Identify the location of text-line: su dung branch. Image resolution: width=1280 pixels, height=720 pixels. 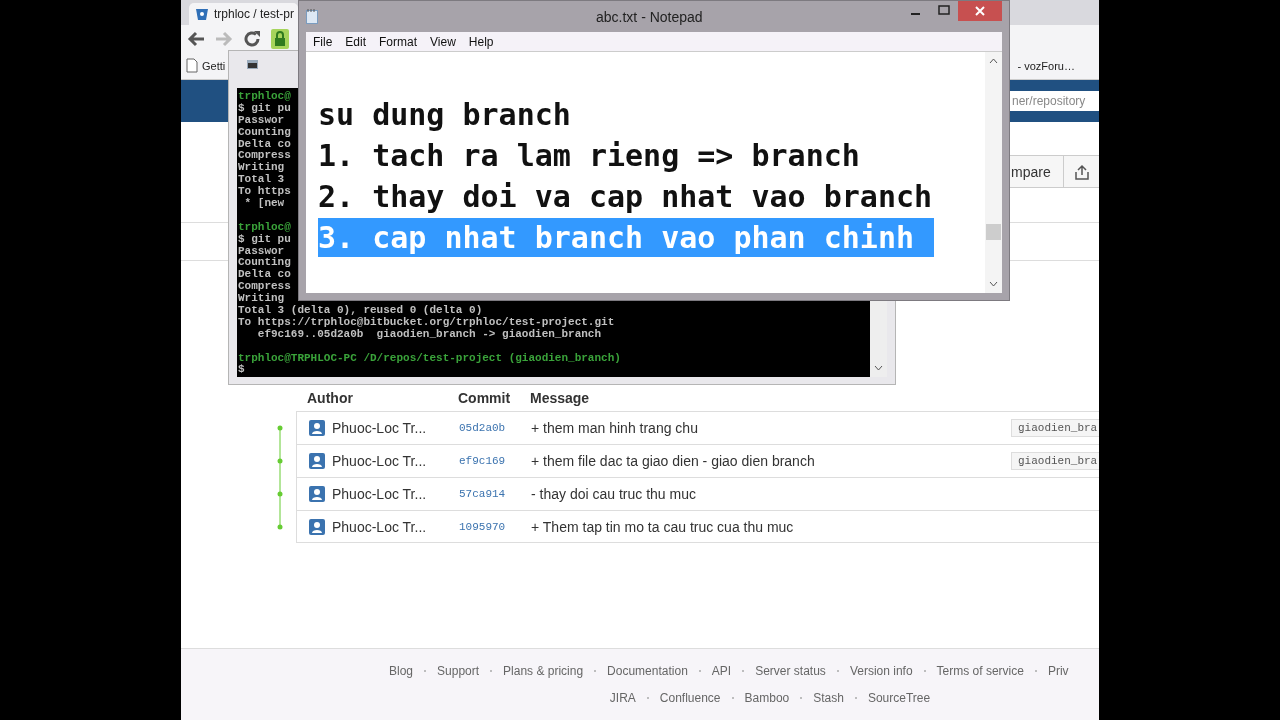
(445, 115).